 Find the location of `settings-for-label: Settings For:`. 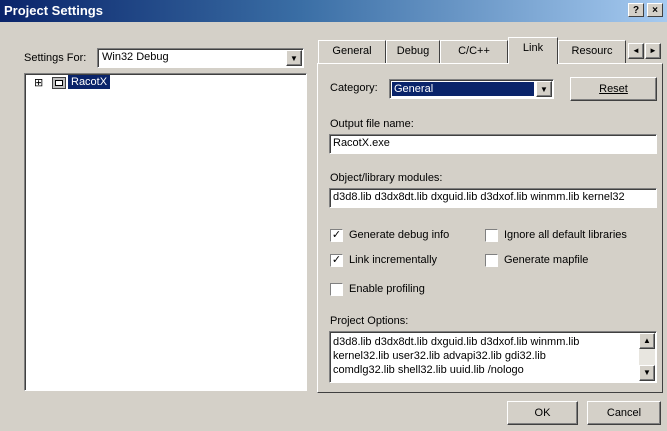

settings-for-label: Settings For: is located at coordinates (55, 58).